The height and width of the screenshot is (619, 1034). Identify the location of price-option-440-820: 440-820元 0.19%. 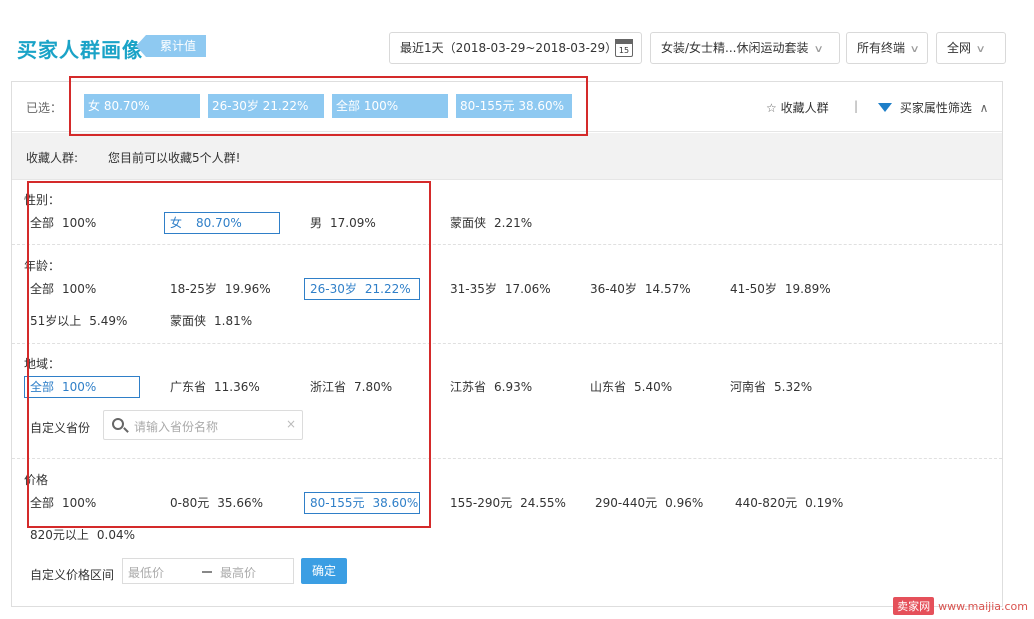
(794, 503).